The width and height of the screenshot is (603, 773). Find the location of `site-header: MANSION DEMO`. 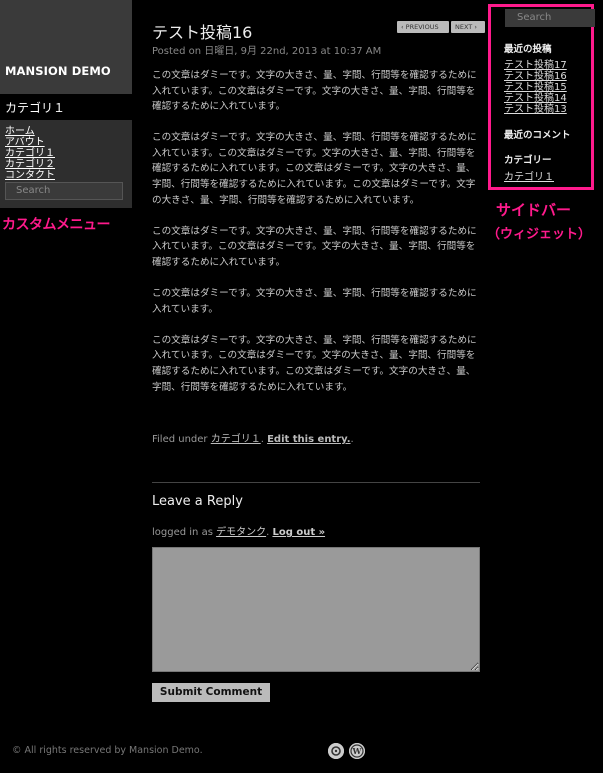

site-header: MANSION DEMO is located at coordinates (66, 47).